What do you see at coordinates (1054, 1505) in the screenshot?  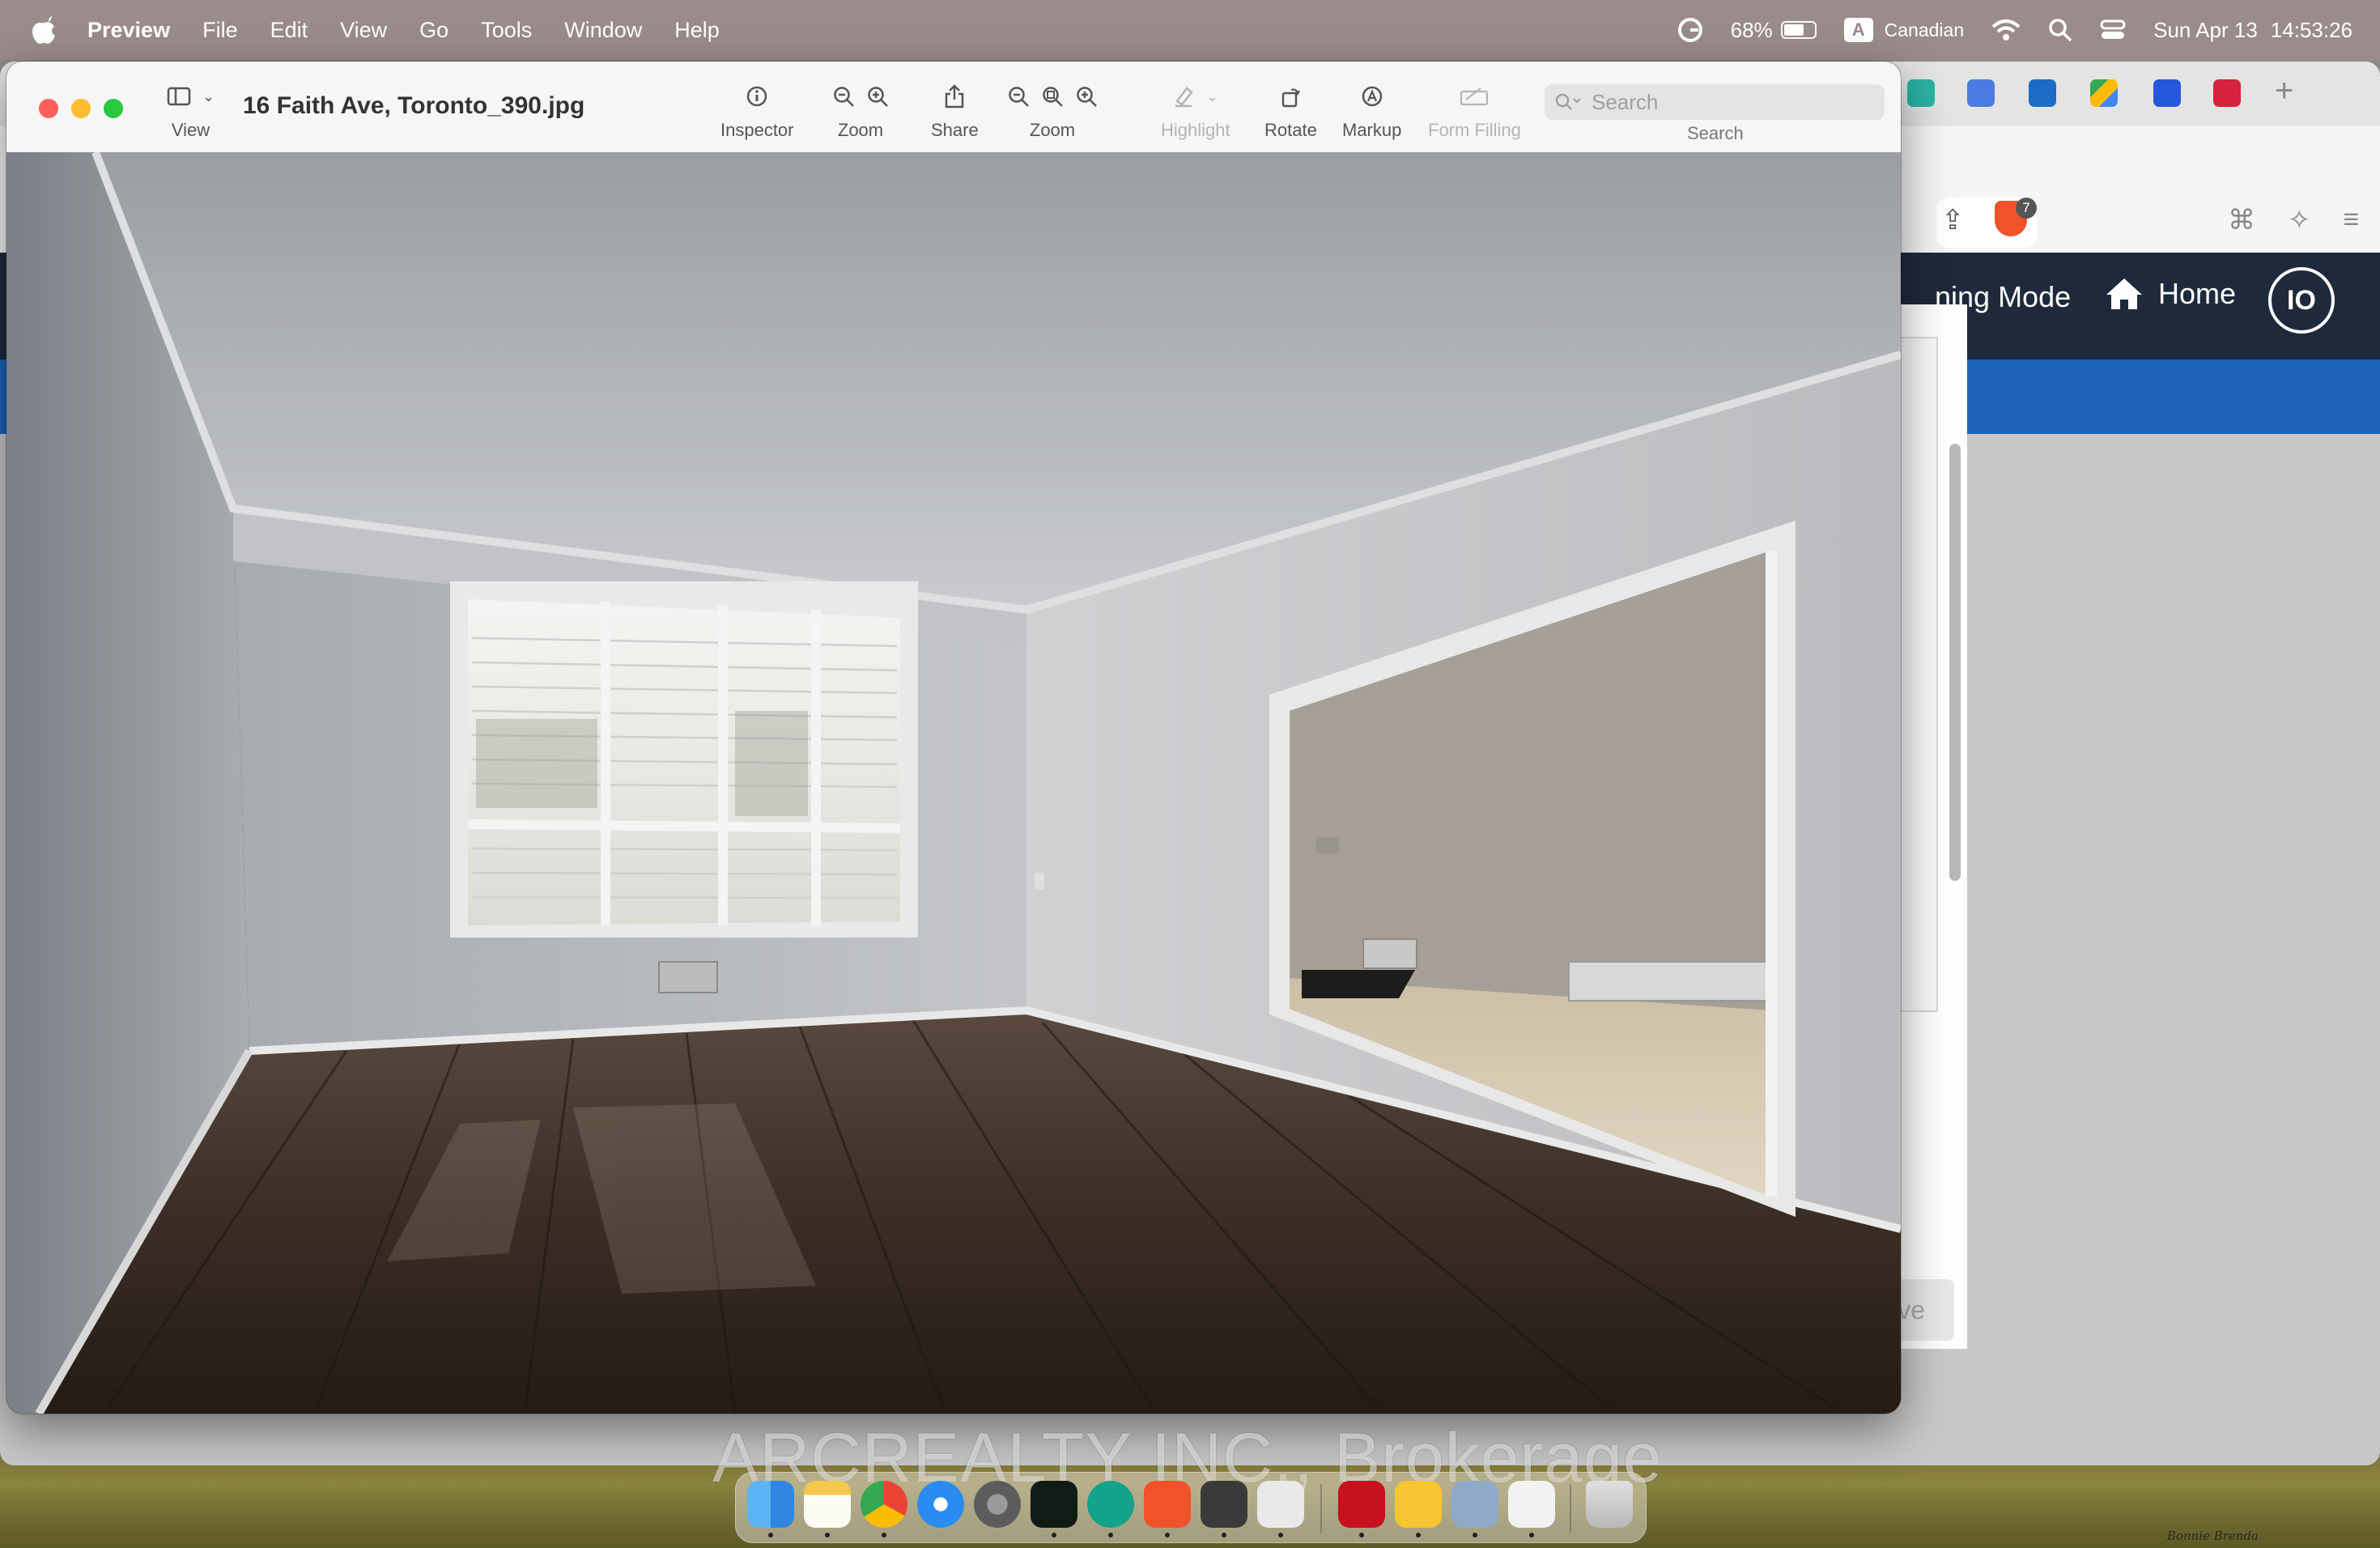 I see `voice-memos-icon` at bounding box center [1054, 1505].